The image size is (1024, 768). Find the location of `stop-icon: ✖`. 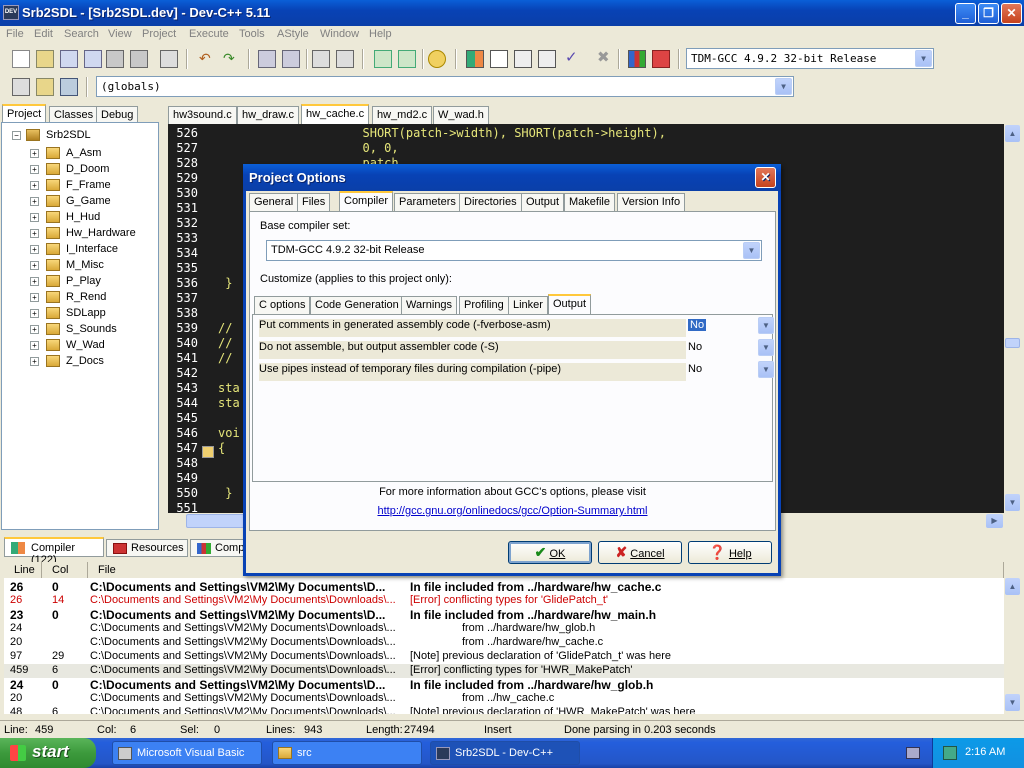

stop-icon: ✖ is located at coordinates (605, 59).